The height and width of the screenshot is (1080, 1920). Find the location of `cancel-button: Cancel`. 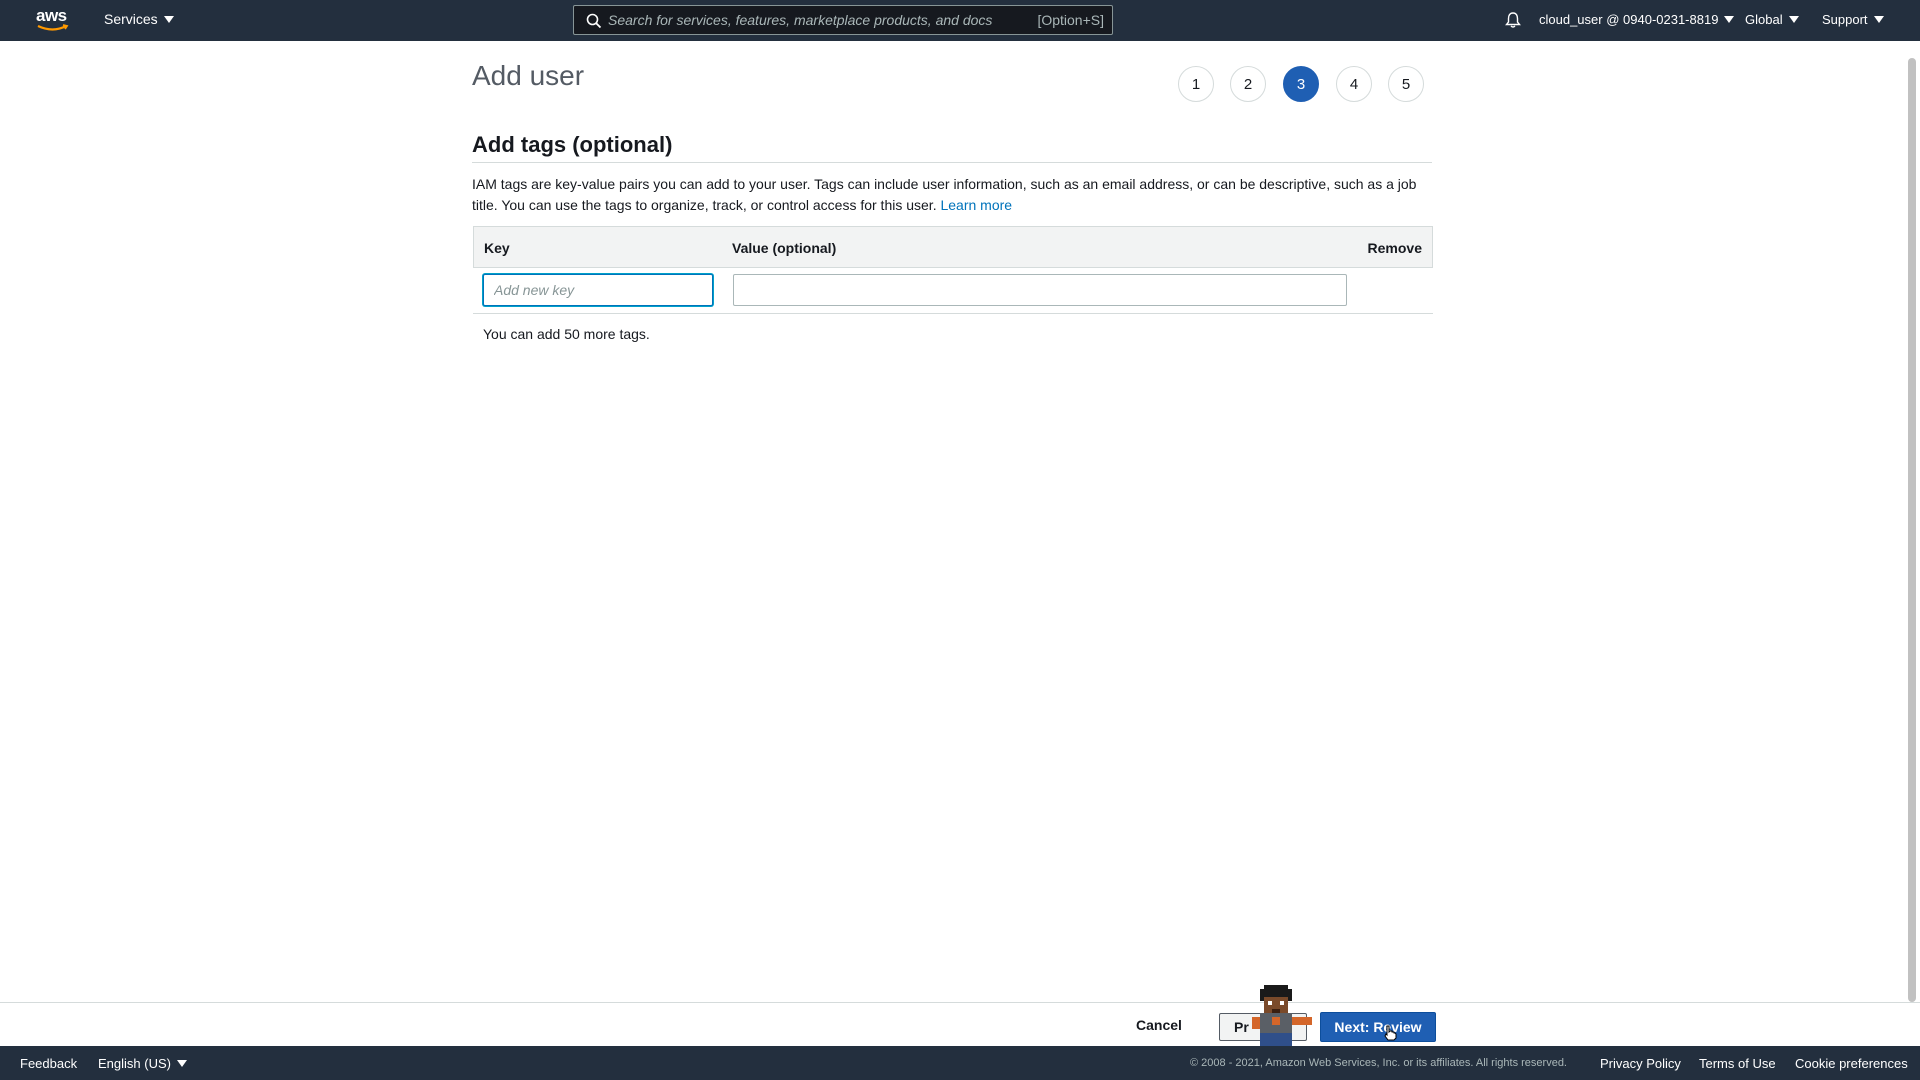

cancel-button: Cancel is located at coordinates (1159, 1025).